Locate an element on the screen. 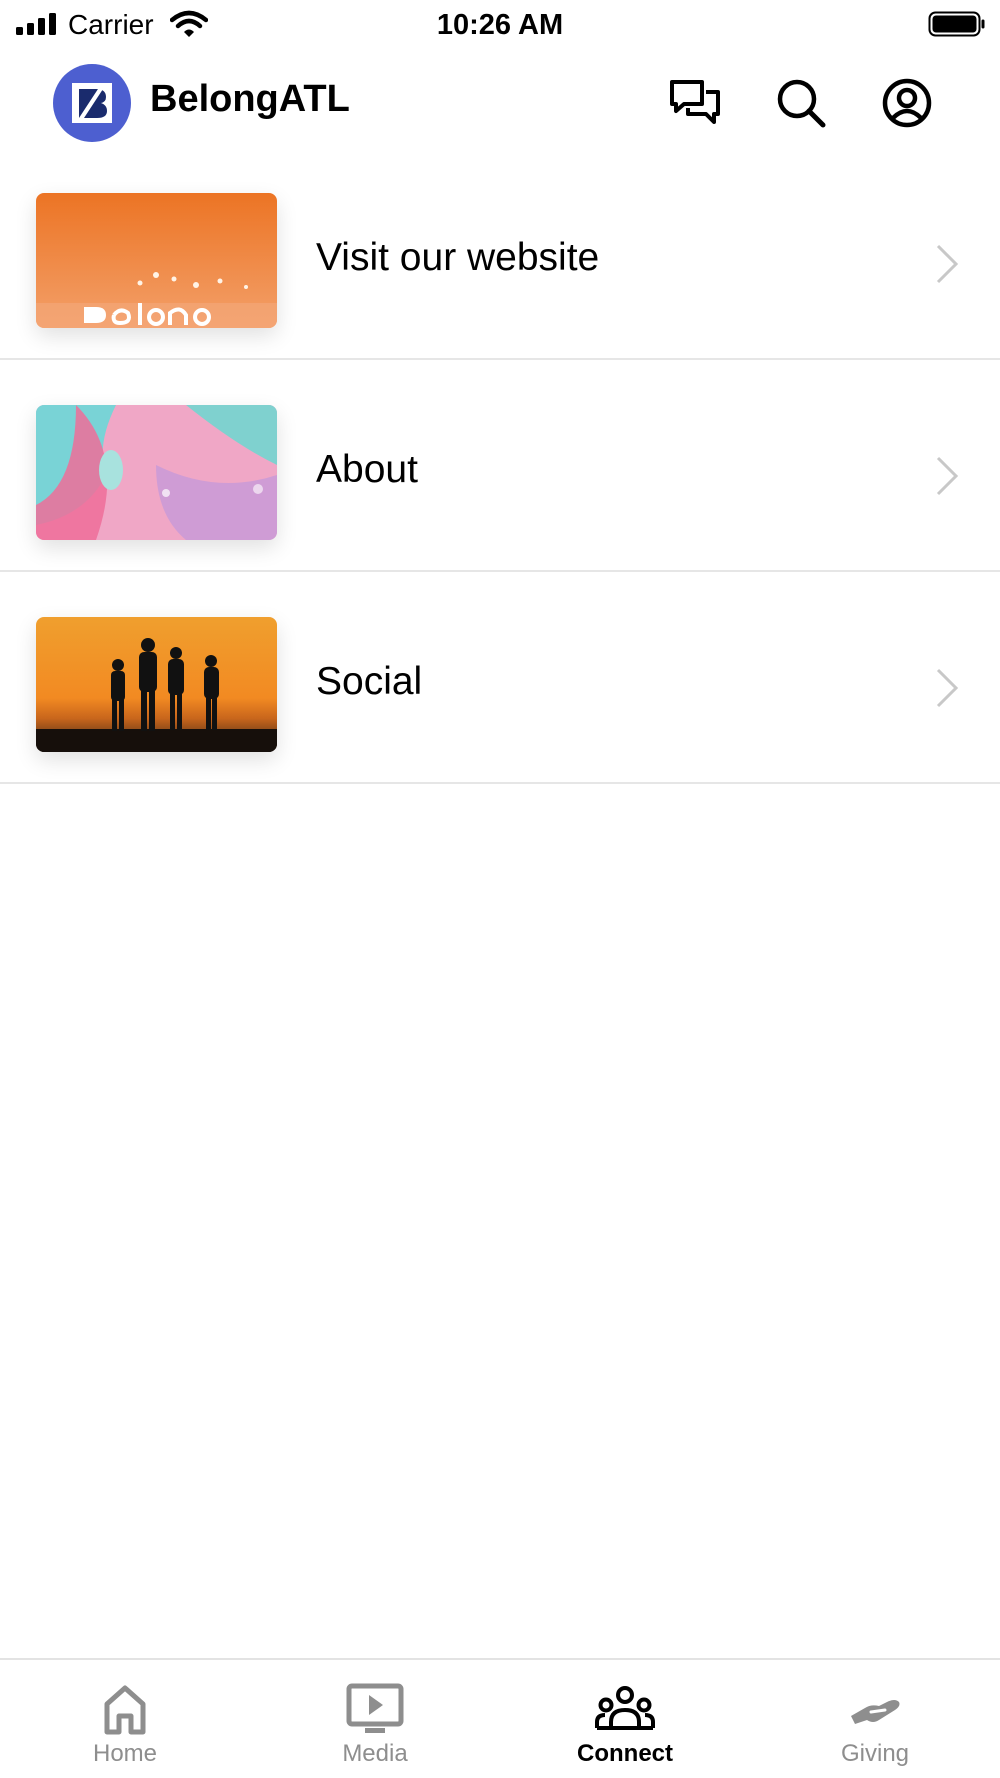  logo-mark-icon is located at coordinates (92, 103).